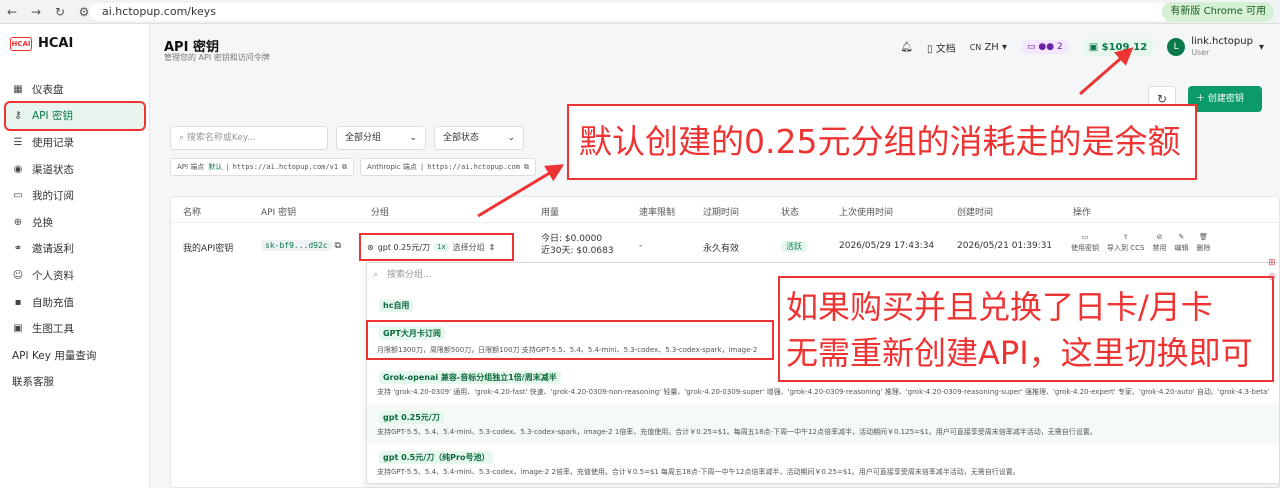  I want to click on arrow-to-group, so click(521, 191).